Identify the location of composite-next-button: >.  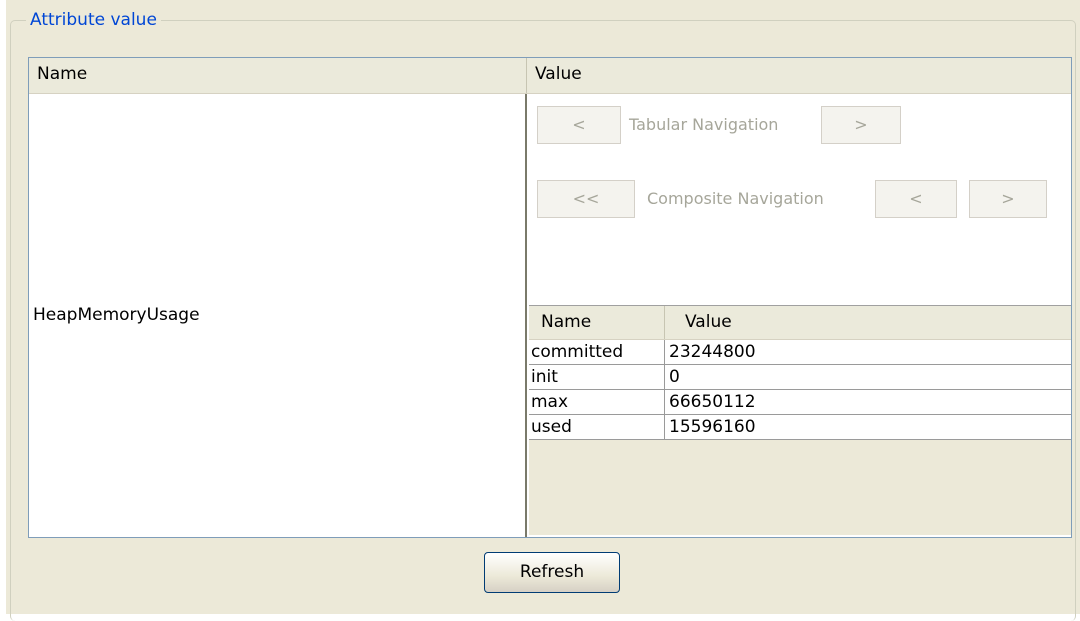
(1008, 199).